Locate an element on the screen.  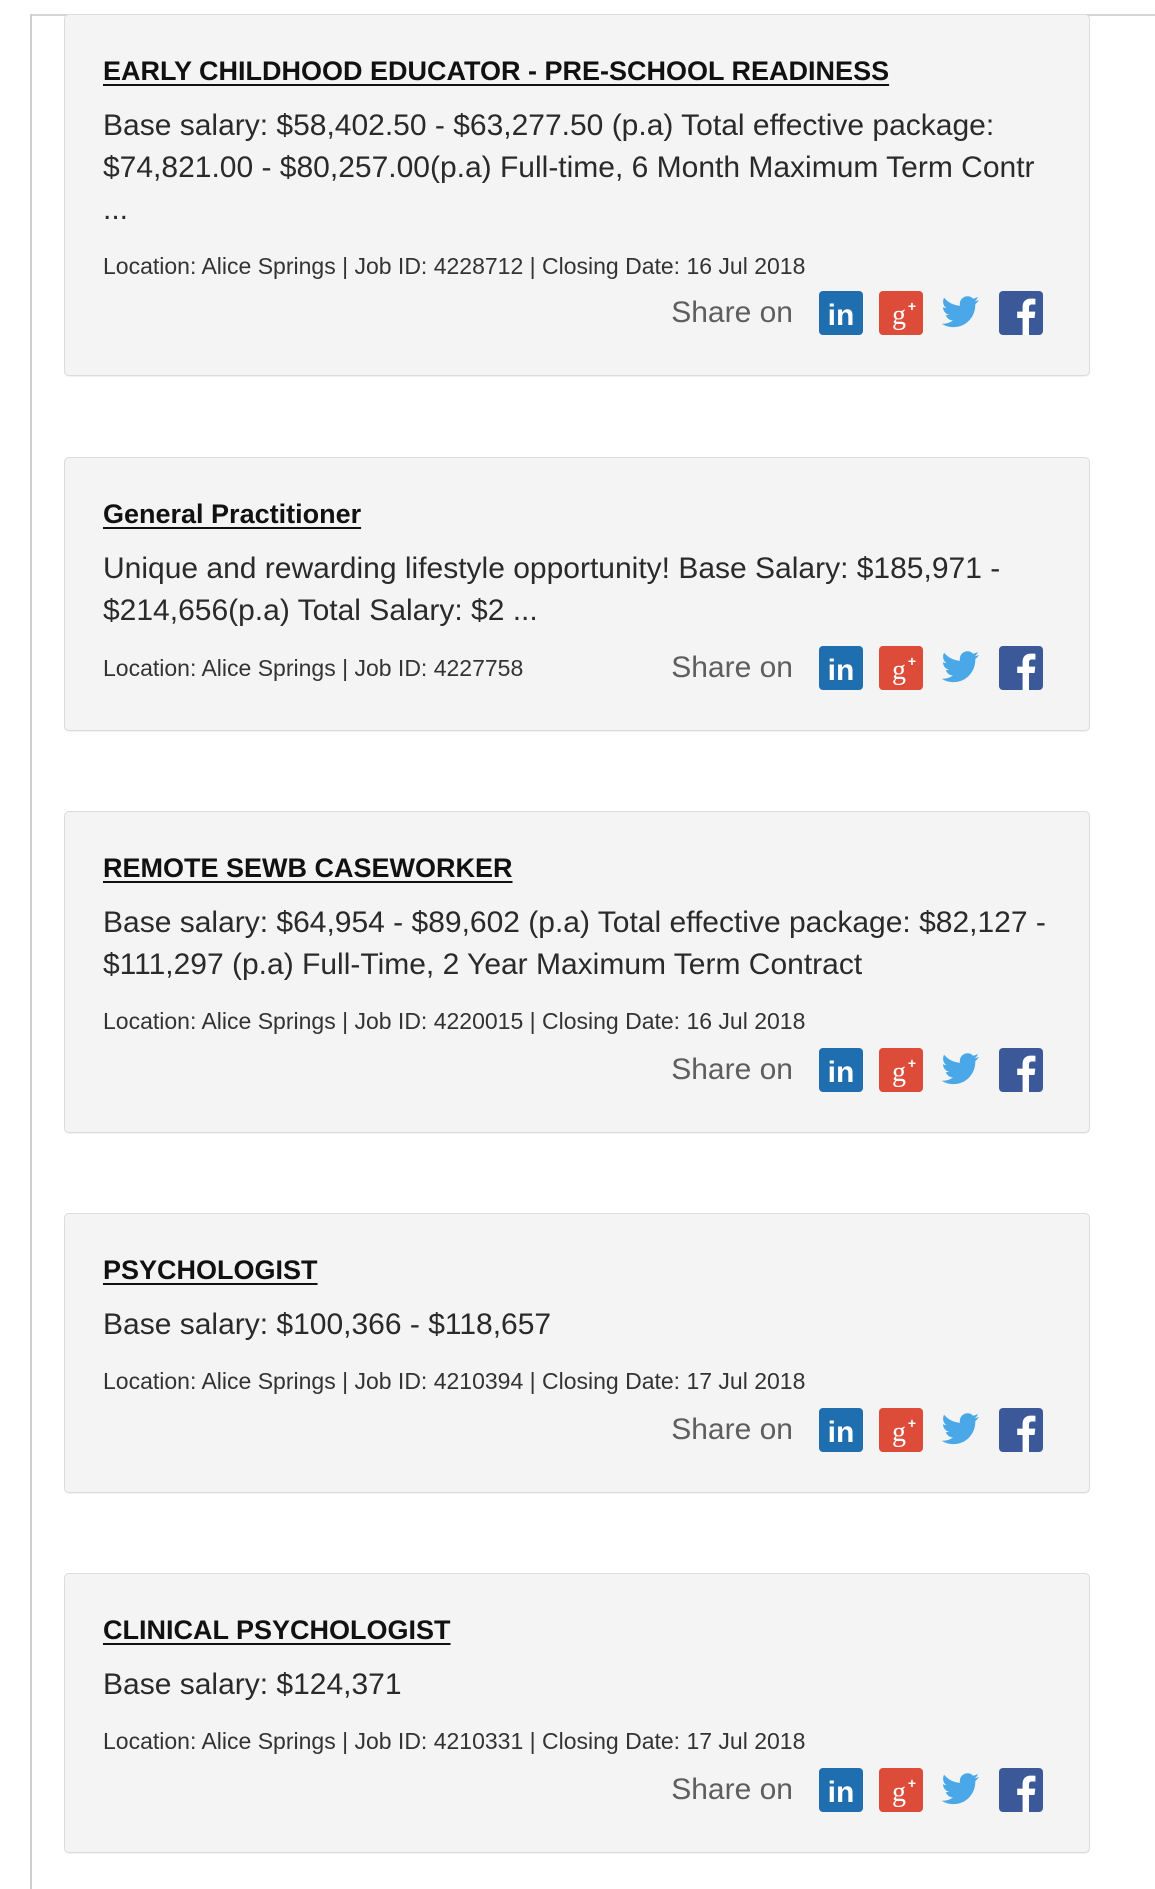
job-title-link: REMOTE SEWB CASEWORKER is located at coordinates (308, 868).